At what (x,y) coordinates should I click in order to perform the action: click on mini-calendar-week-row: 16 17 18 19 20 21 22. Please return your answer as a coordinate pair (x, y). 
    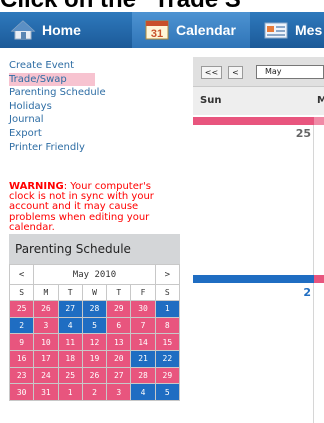
    Looking at the image, I should click on (94, 359).